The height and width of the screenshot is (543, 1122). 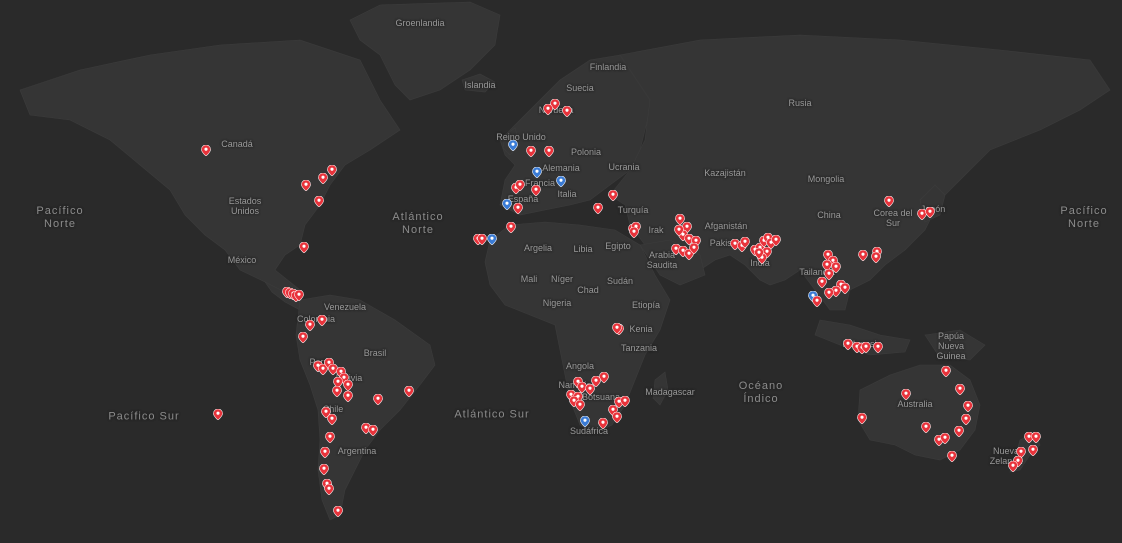 What do you see at coordinates (365, 407) in the screenshot?
I see `south-america-shape` at bounding box center [365, 407].